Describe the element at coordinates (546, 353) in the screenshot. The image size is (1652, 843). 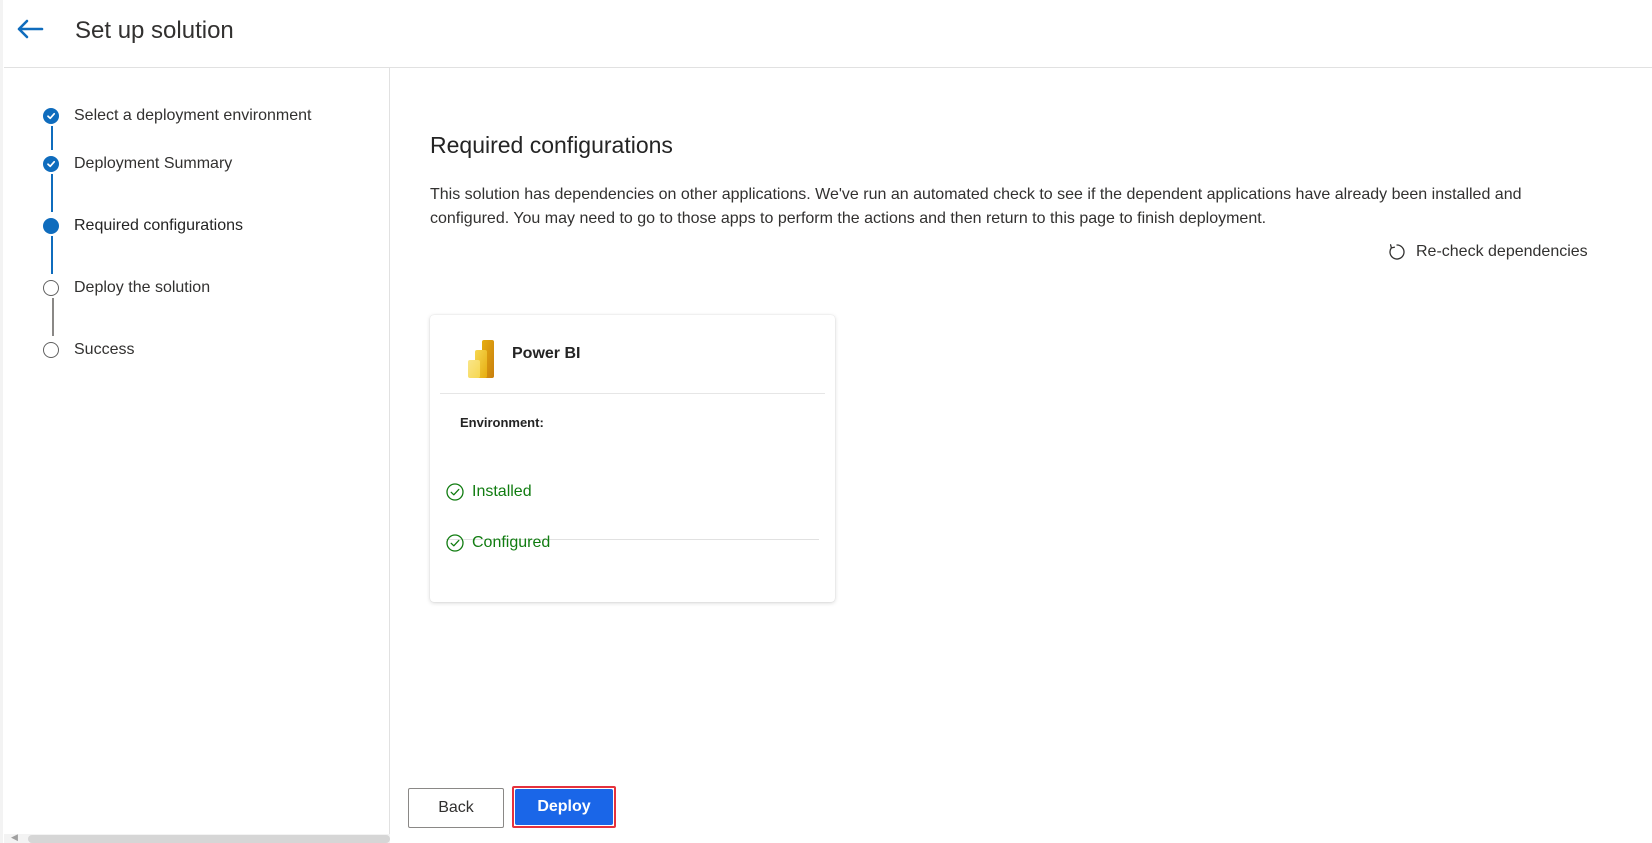
I see `card-app-name: Power BI` at that location.